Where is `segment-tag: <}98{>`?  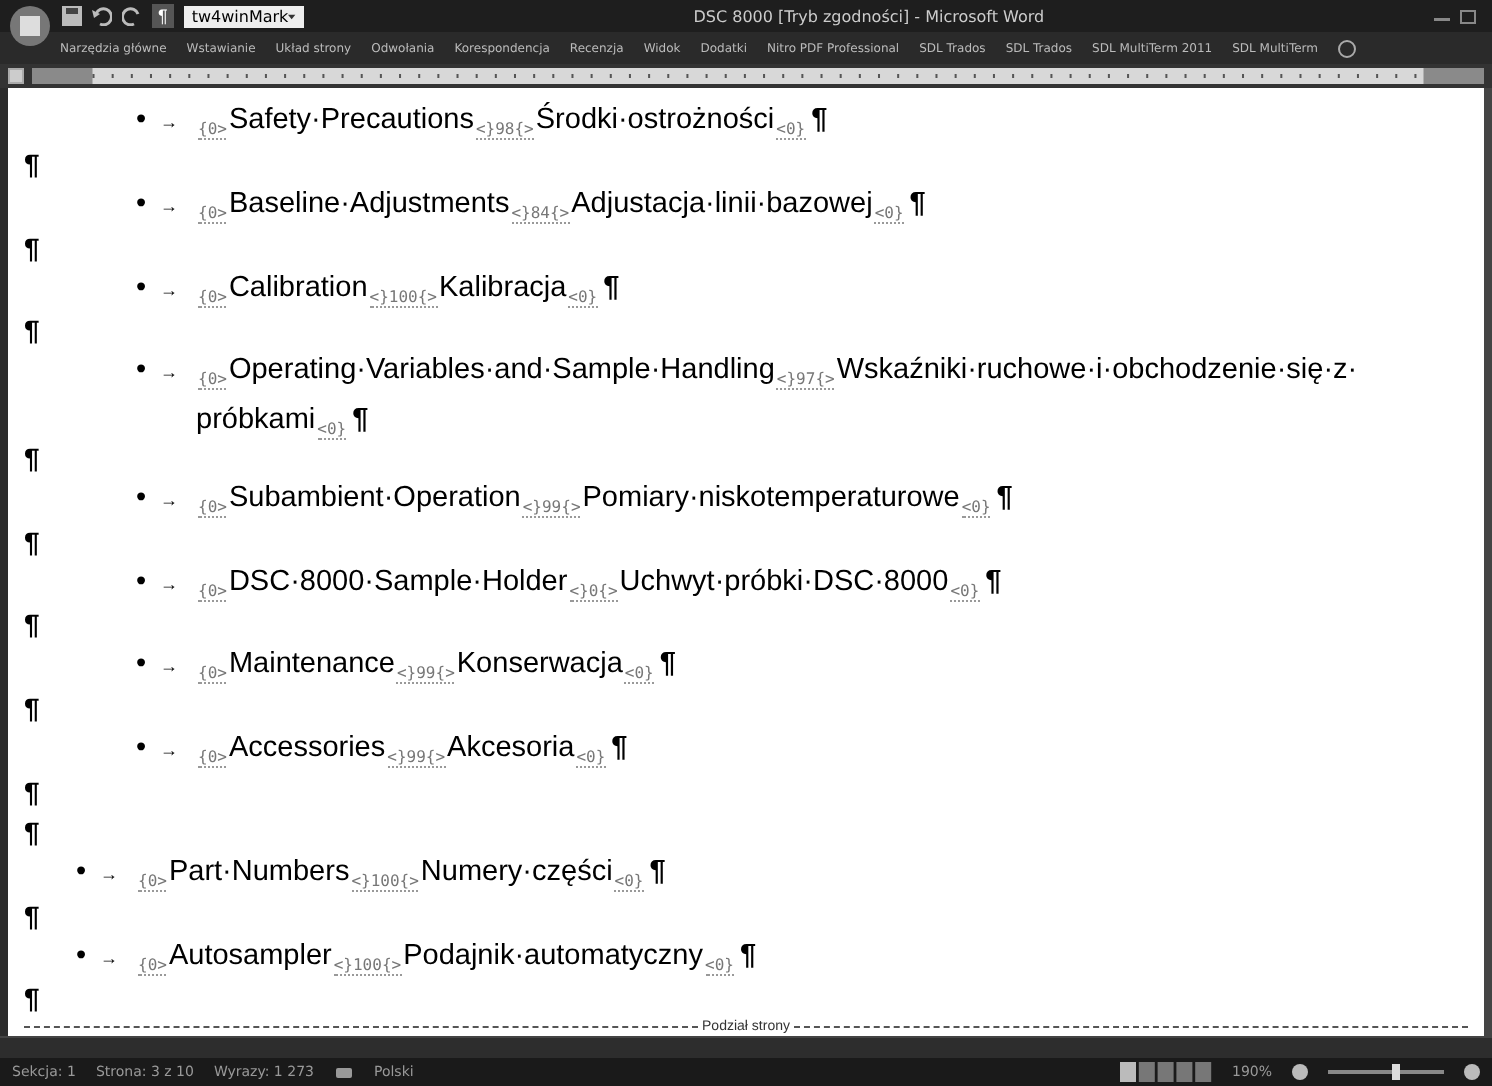
segment-tag: <}98{> is located at coordinates (504, 130).